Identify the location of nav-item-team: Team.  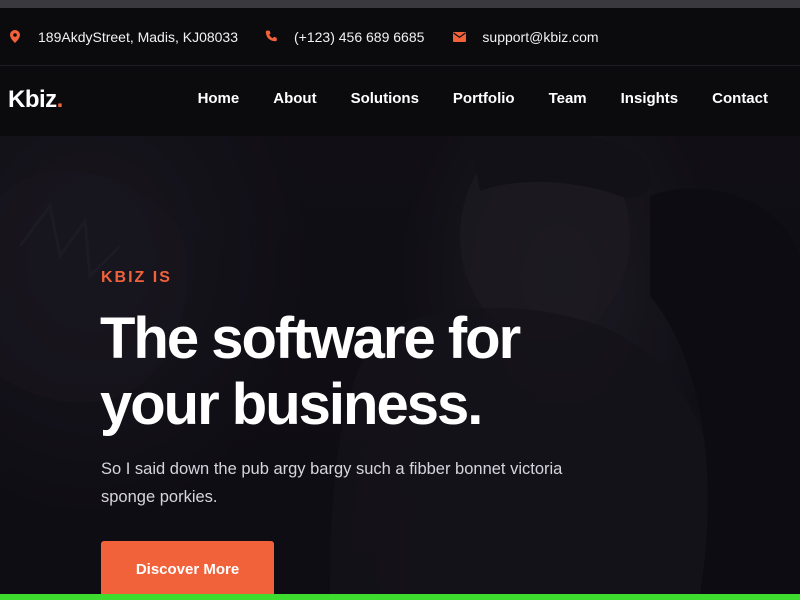
(568, 98).